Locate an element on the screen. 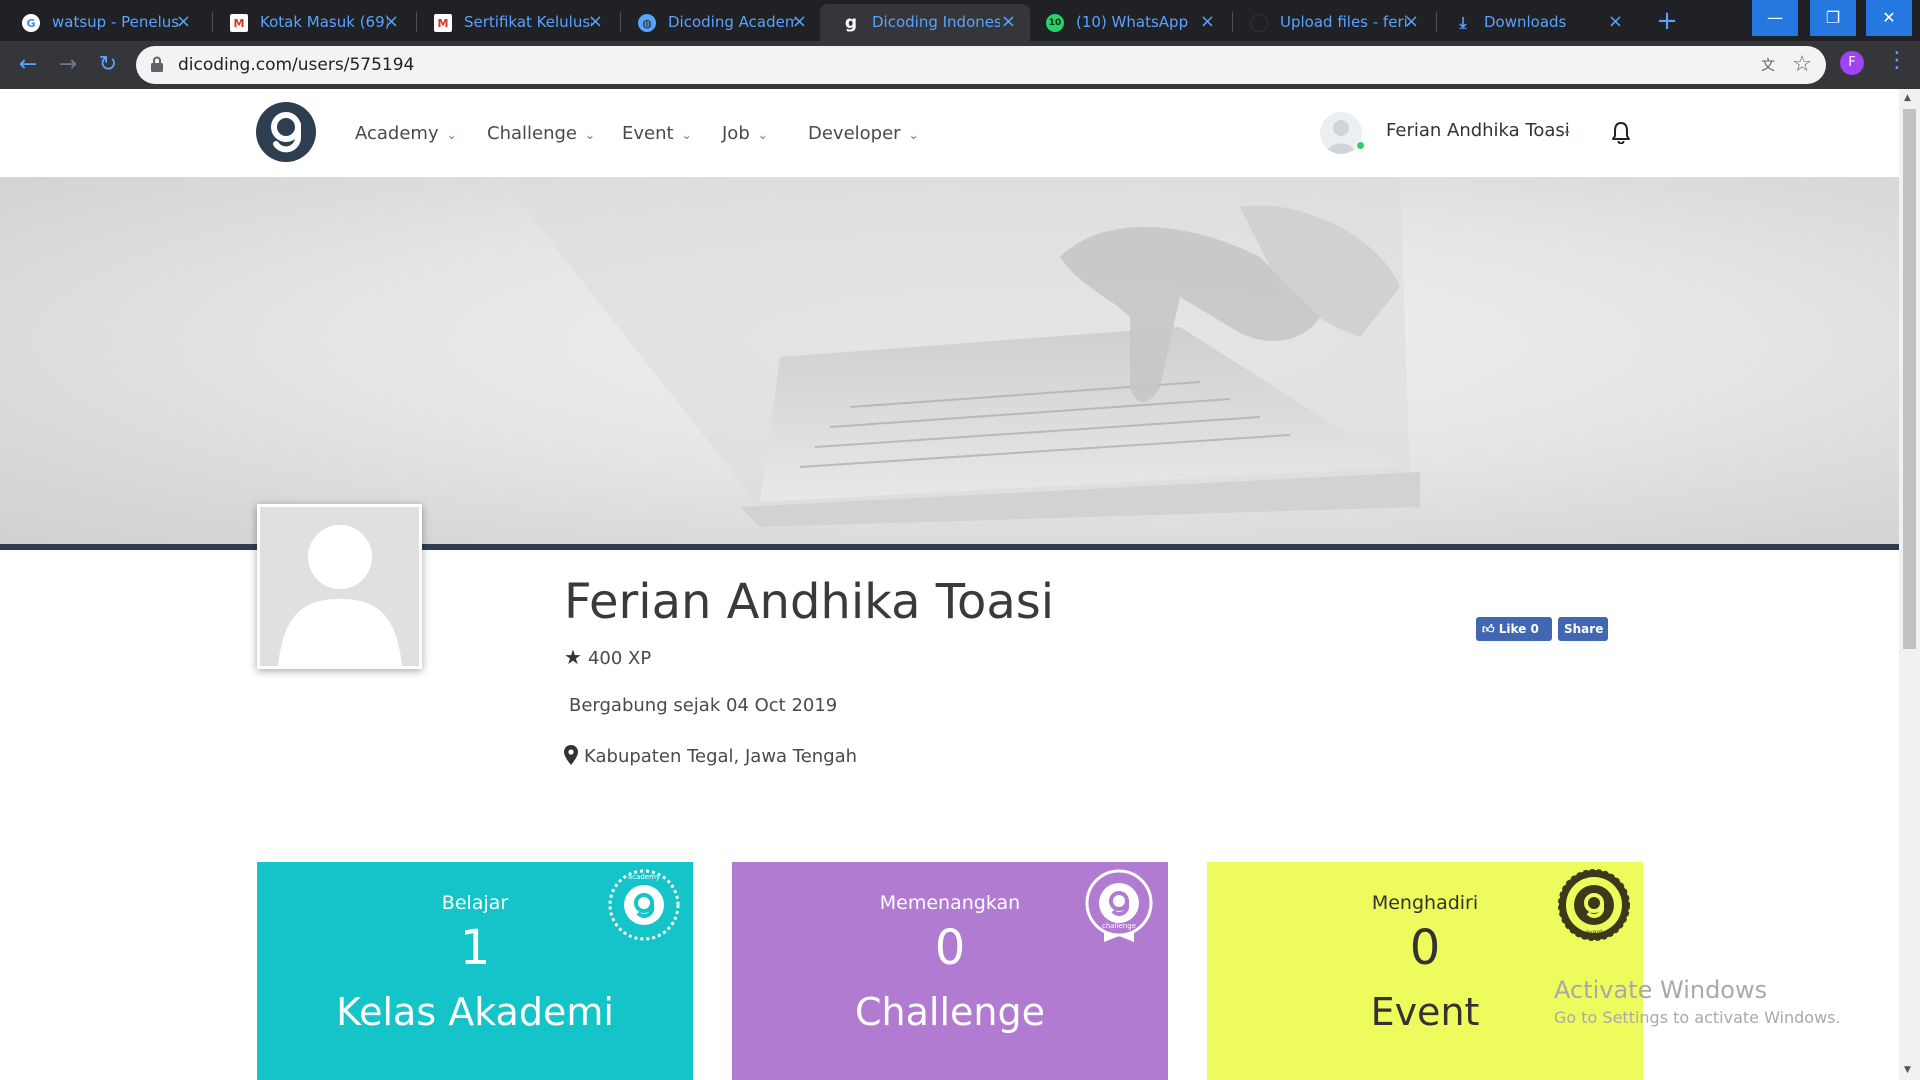  tab-7: Upload files - ferian × is located at coordinates (1330, 22).